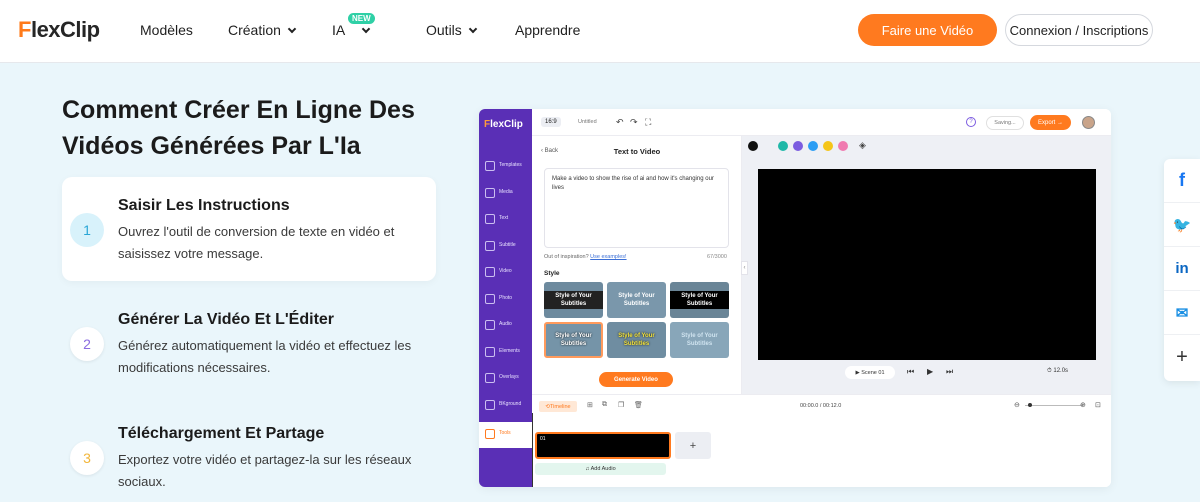 Image resolution: width=1200 pixels, height=502 pixels. Describe the element at coordinates (552, 273) in the screenshot. I see `style-label: Style` at that location.